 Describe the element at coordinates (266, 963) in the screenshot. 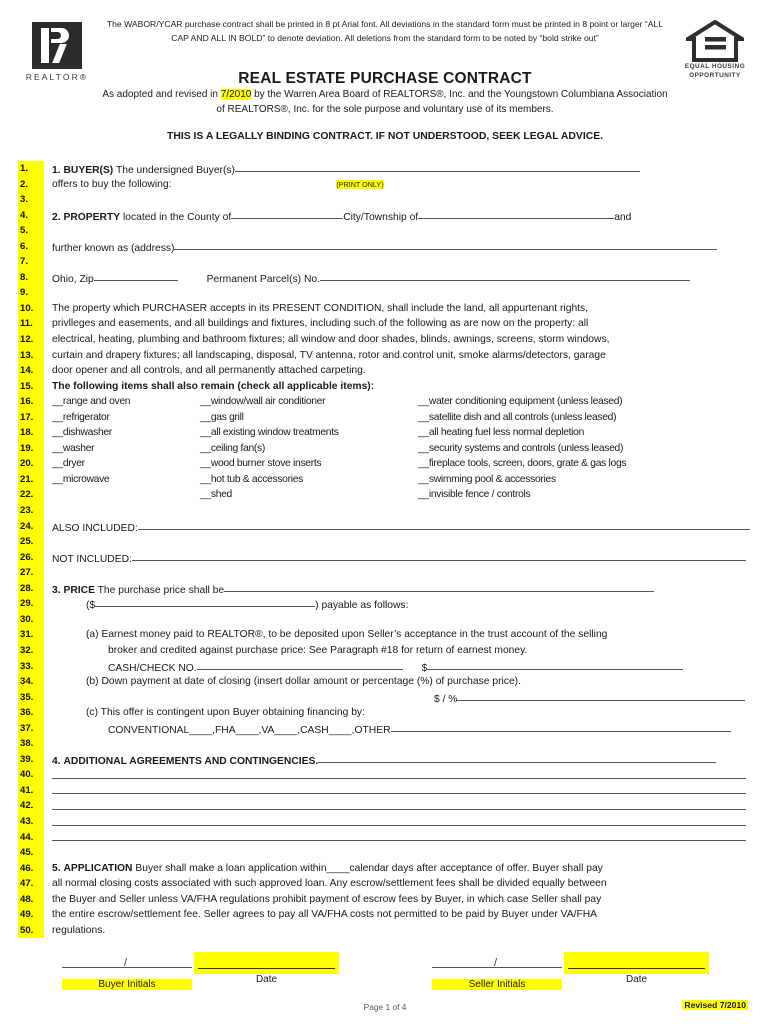

I see `buyer-date-field` at that location.